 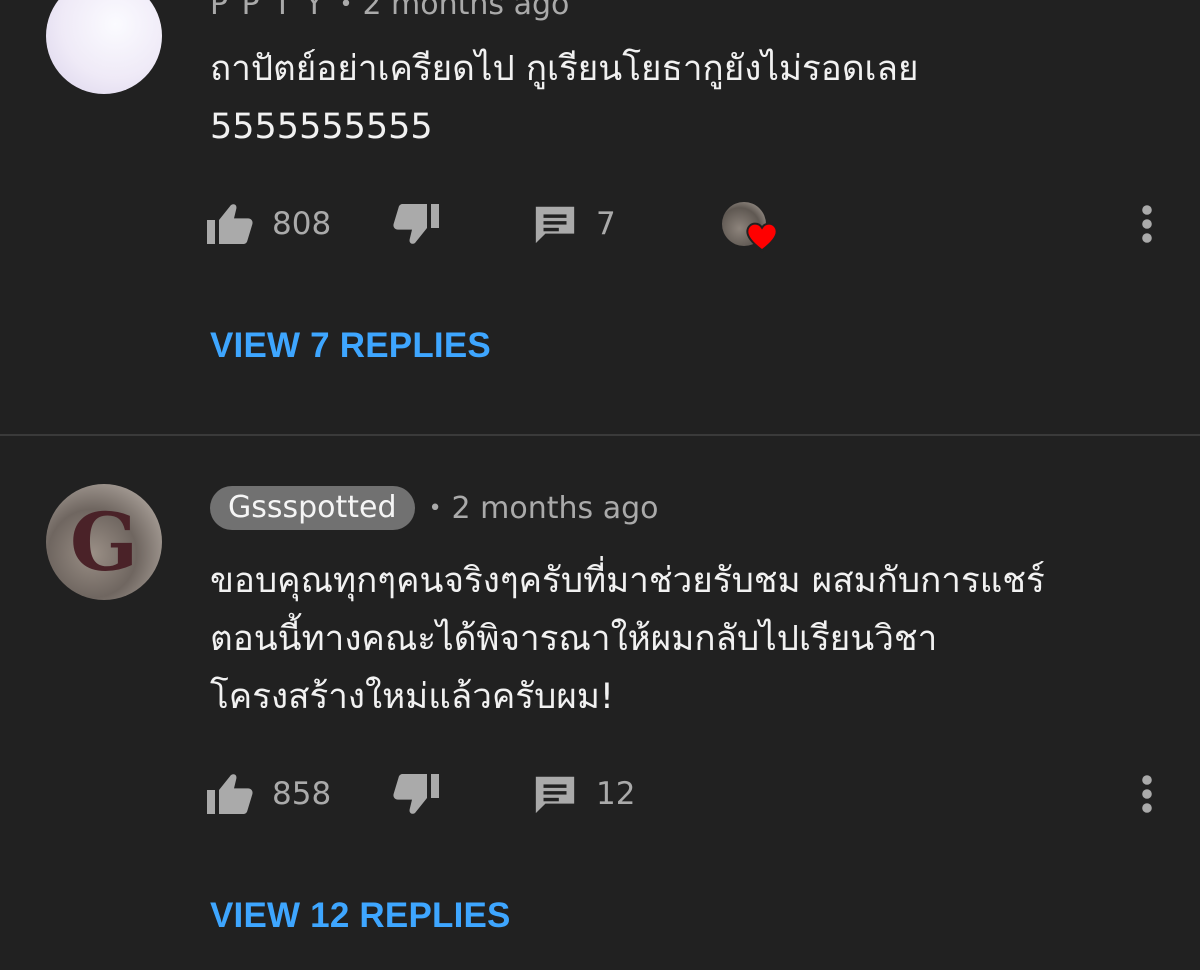 What do you see at coordinates (268, 794) in the screenshot?
I see `like-button: 858` at bounding box center [268, 794].